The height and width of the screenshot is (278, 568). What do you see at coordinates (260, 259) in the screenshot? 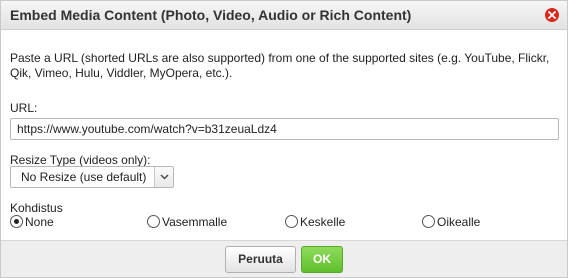
I see `cancel-button: Peruuta` at bounding box center [260, 259].